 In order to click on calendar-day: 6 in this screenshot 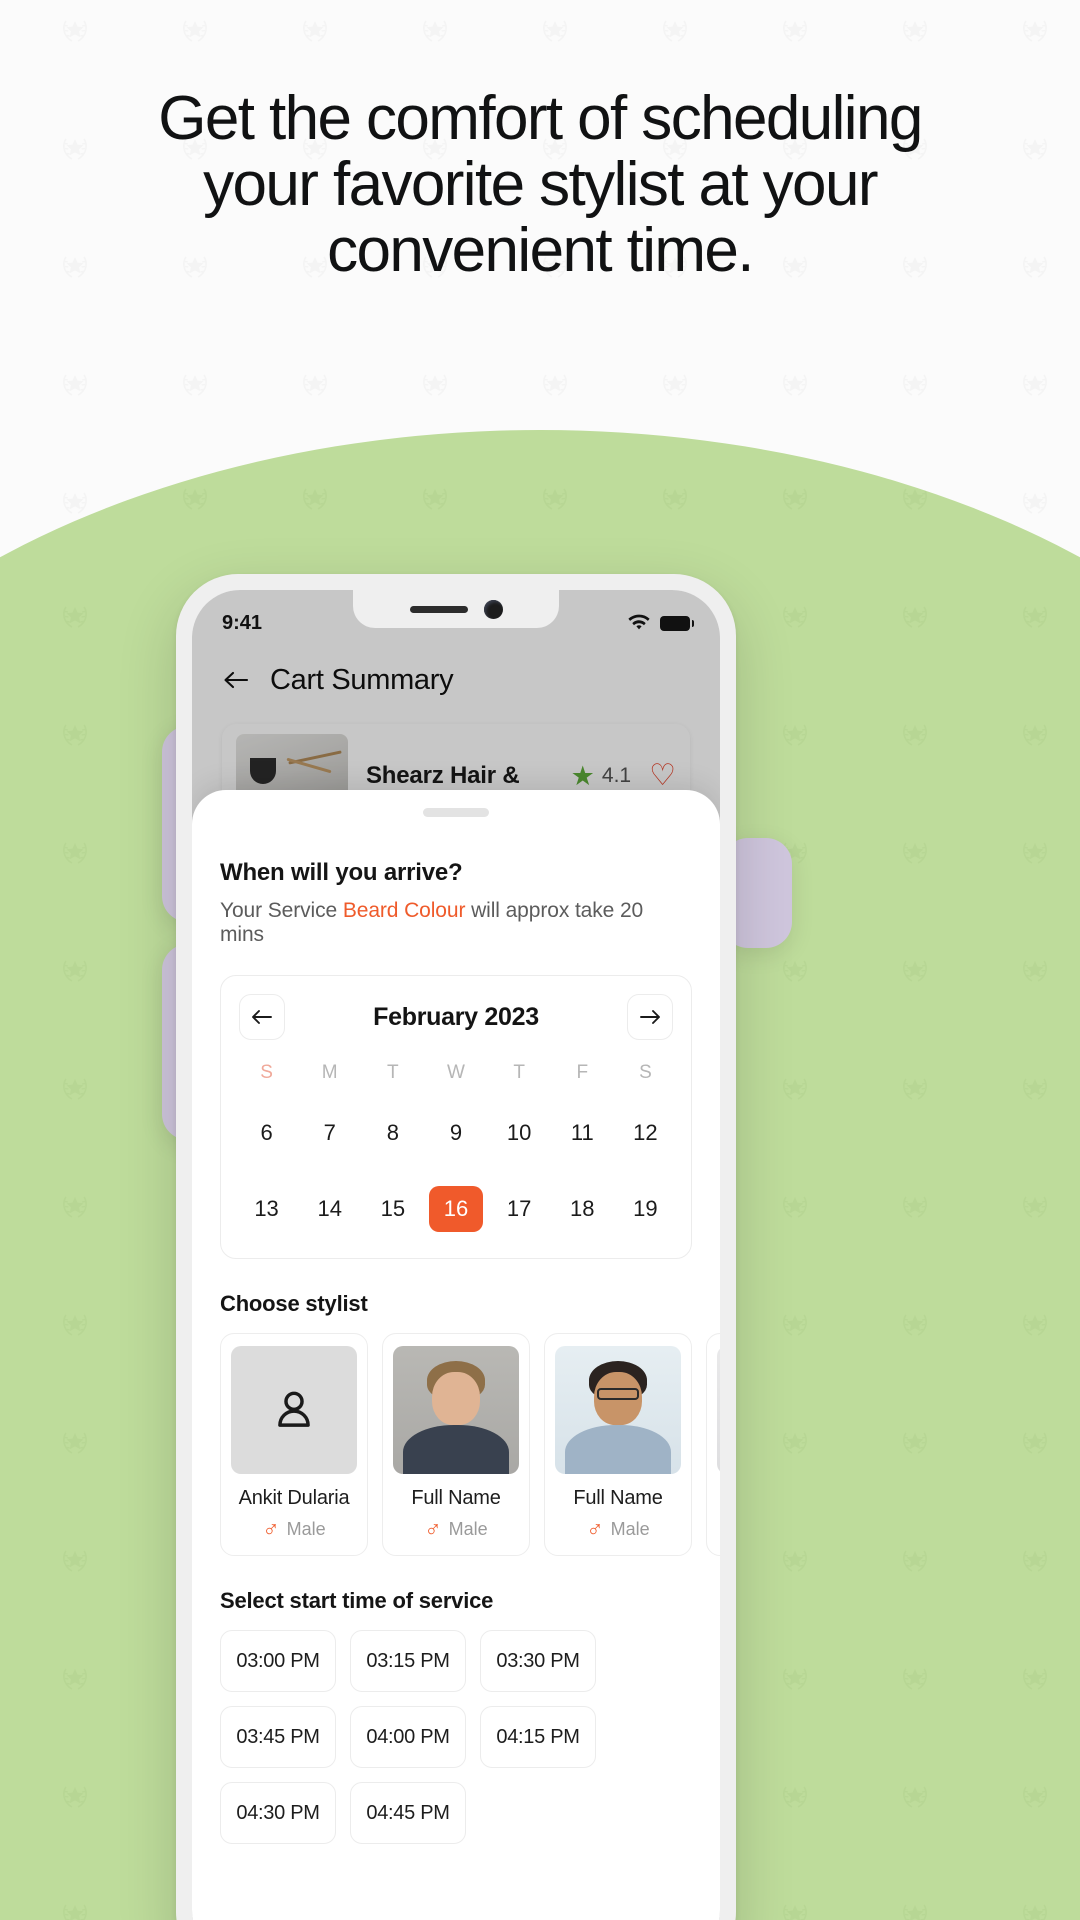, I will do `click(267, 1133)`.